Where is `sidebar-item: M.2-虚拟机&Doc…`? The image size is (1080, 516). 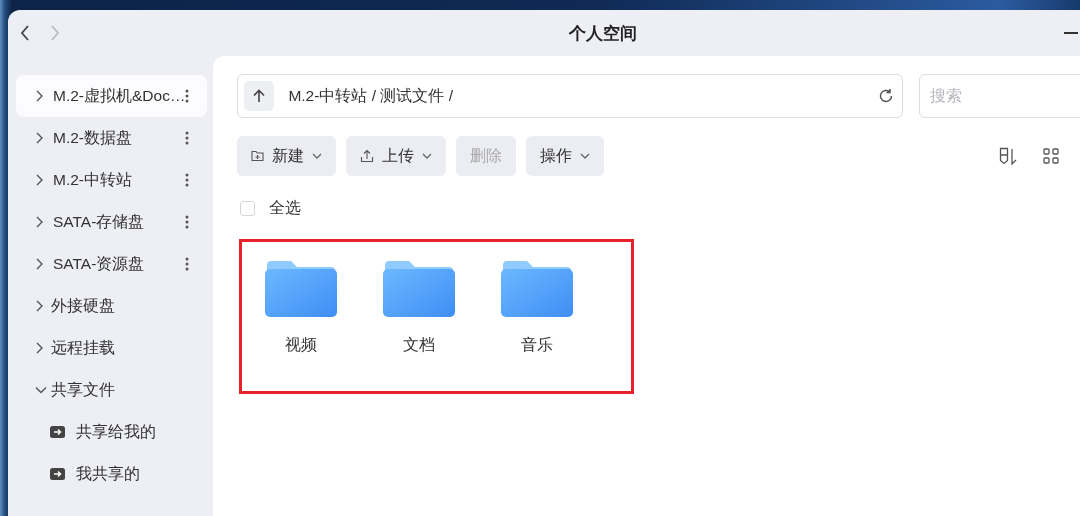
sidebar-item: M.2-虚拟机&Doc… is located at coordinates (112, 96).